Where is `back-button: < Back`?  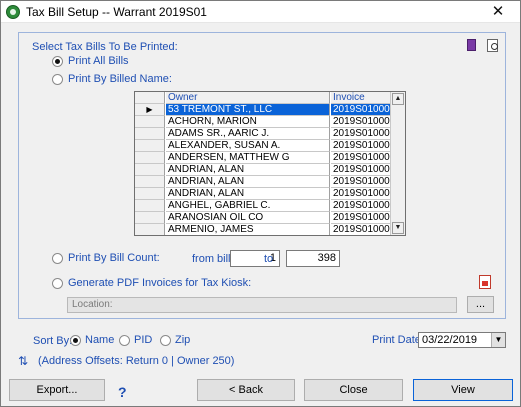
back-button: < Back is located at coordinates (246, 390).